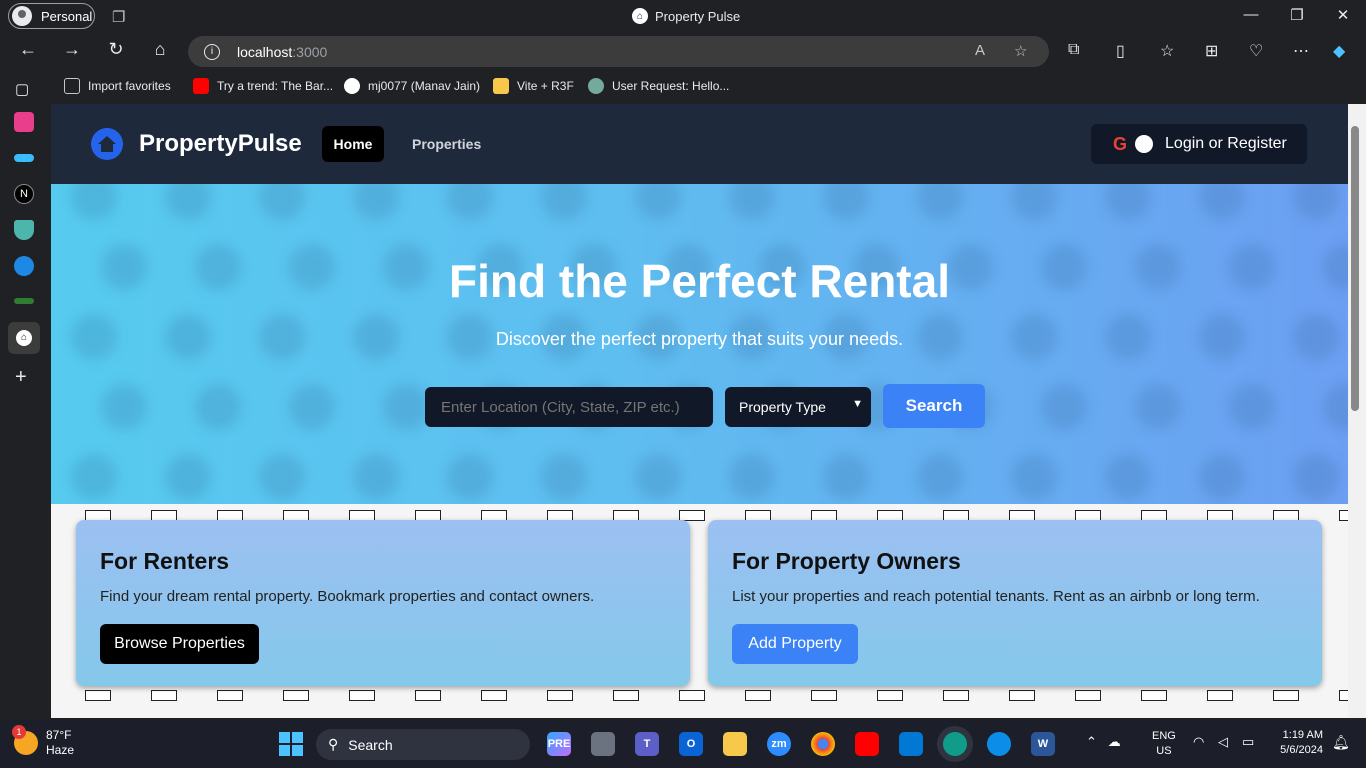 The image size is (1366, 768). I want to click on volume-icon: ◁, so click(1223, 742).